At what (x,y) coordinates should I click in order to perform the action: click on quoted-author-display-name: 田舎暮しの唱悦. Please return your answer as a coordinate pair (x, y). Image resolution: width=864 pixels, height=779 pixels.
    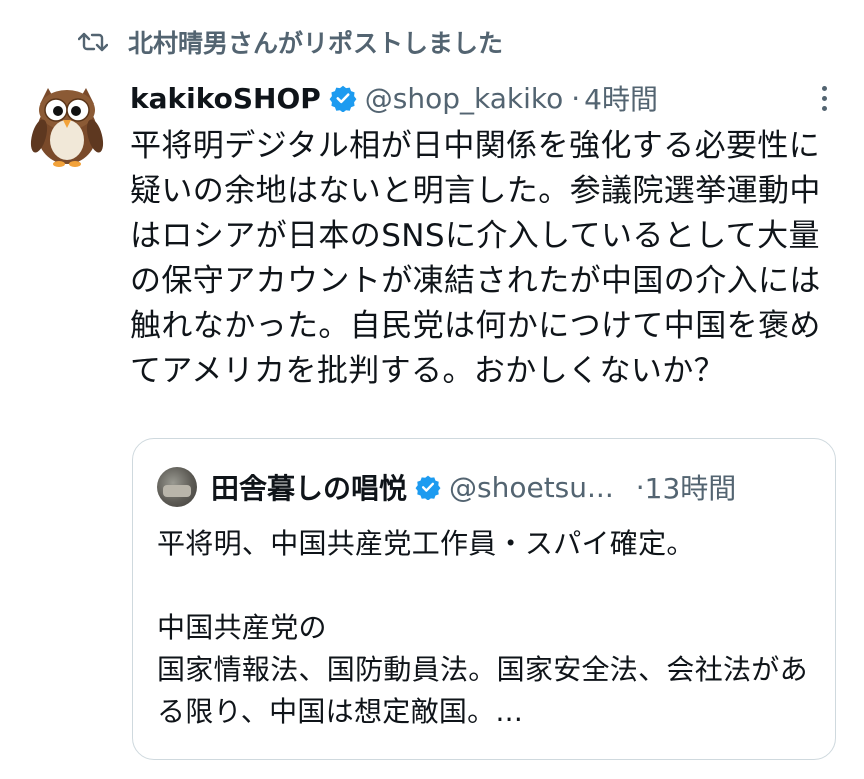
    Looking at the image, I should click on (309, 488).